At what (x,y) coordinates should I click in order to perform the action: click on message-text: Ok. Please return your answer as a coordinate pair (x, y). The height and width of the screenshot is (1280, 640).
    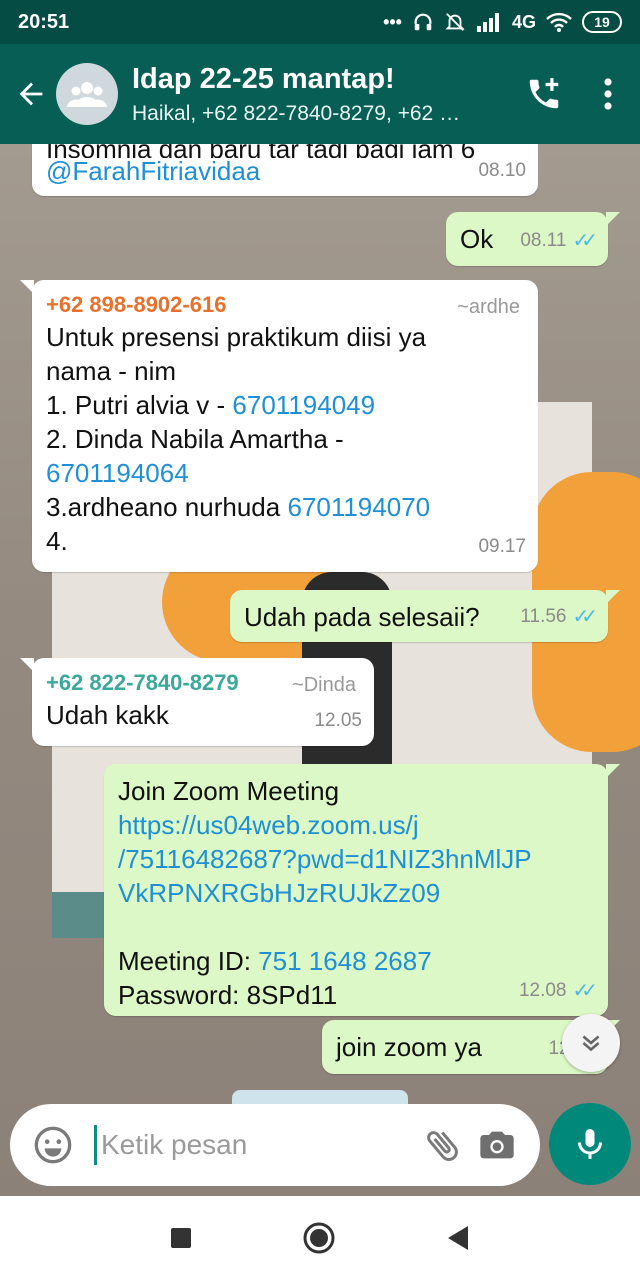
    Looking at the image, I should click on (477, 239).